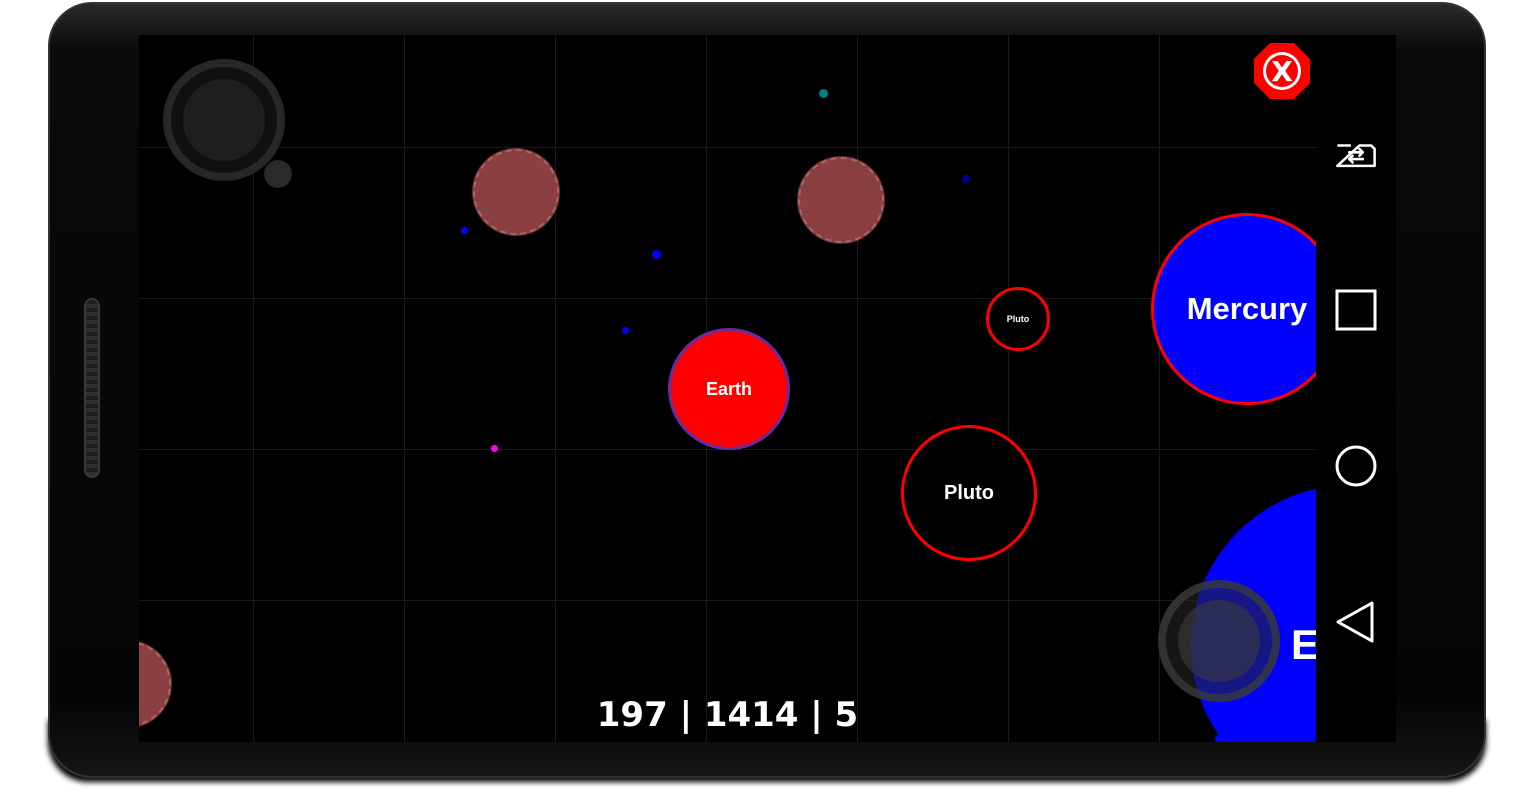  I want to click on home-circle-icon, so click(1356, 466).